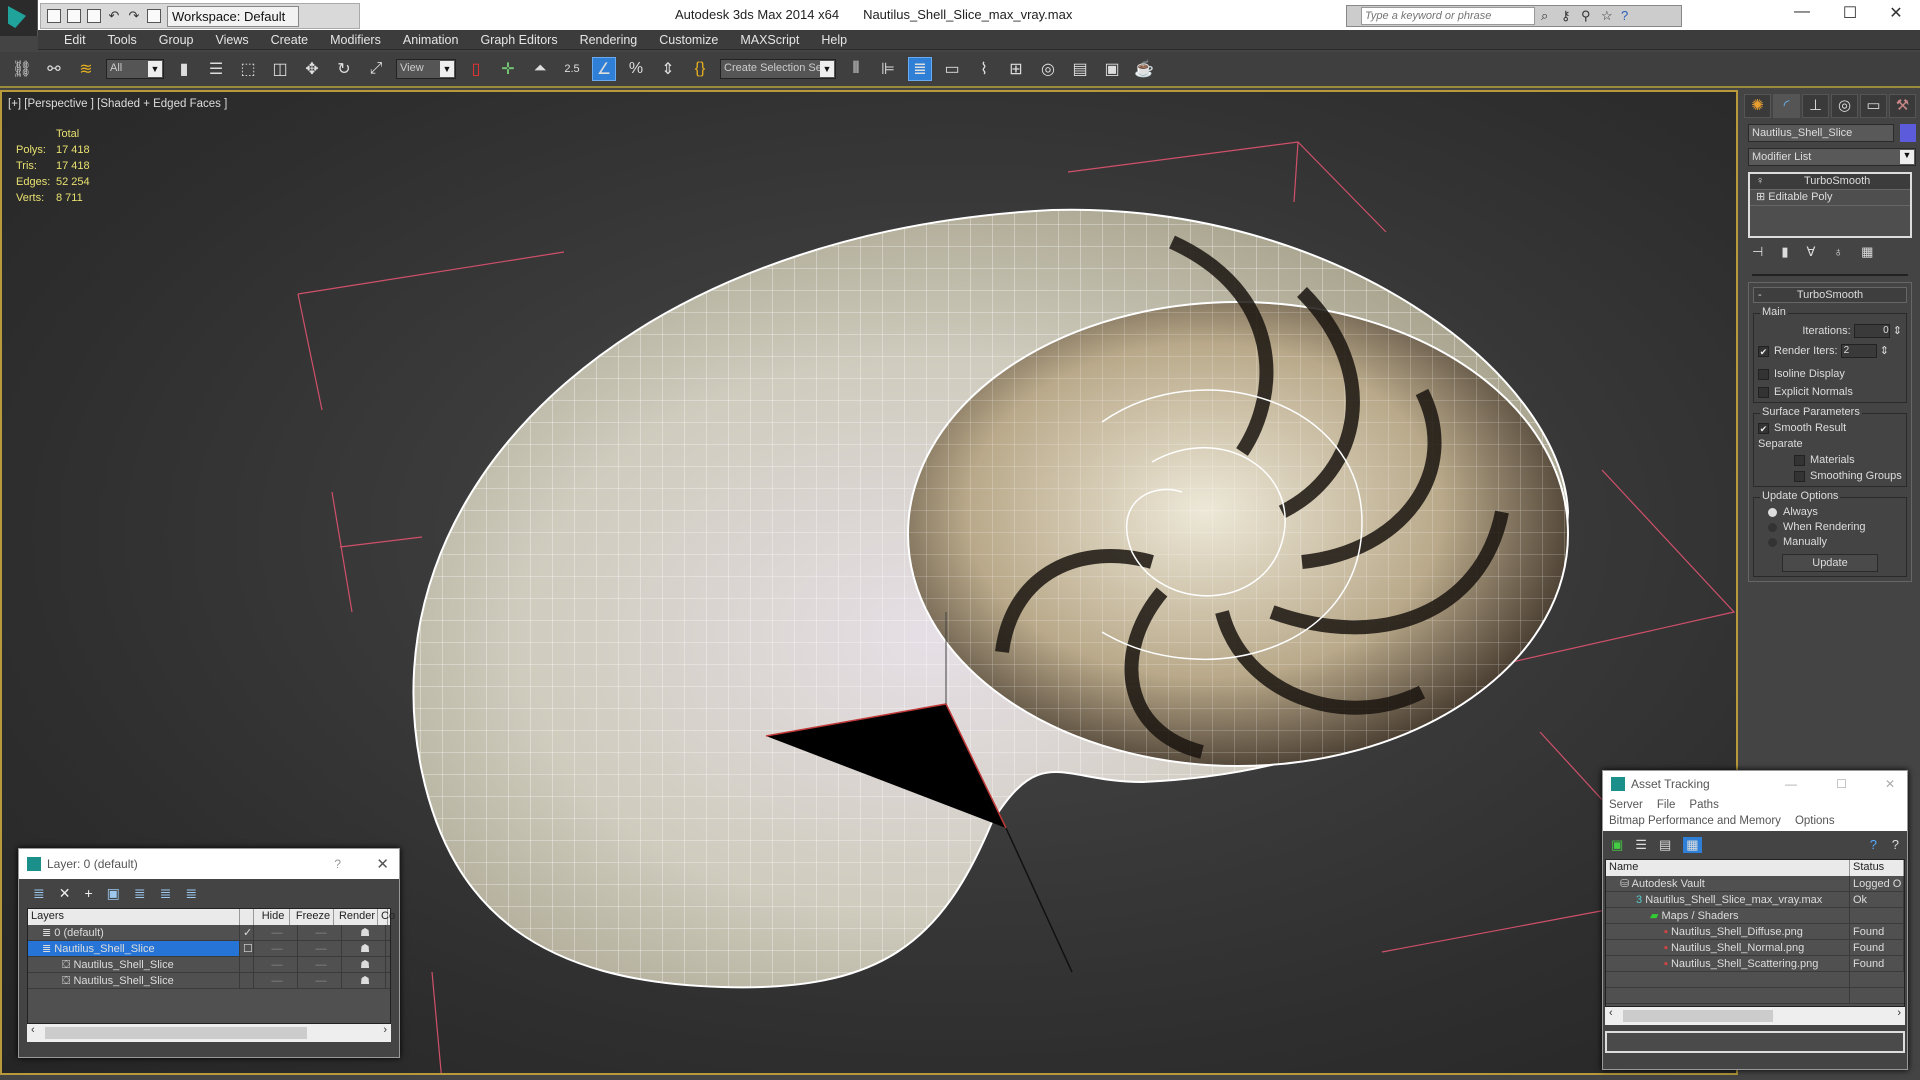  I want to click on materials-checkbox, so click(1799, 460).